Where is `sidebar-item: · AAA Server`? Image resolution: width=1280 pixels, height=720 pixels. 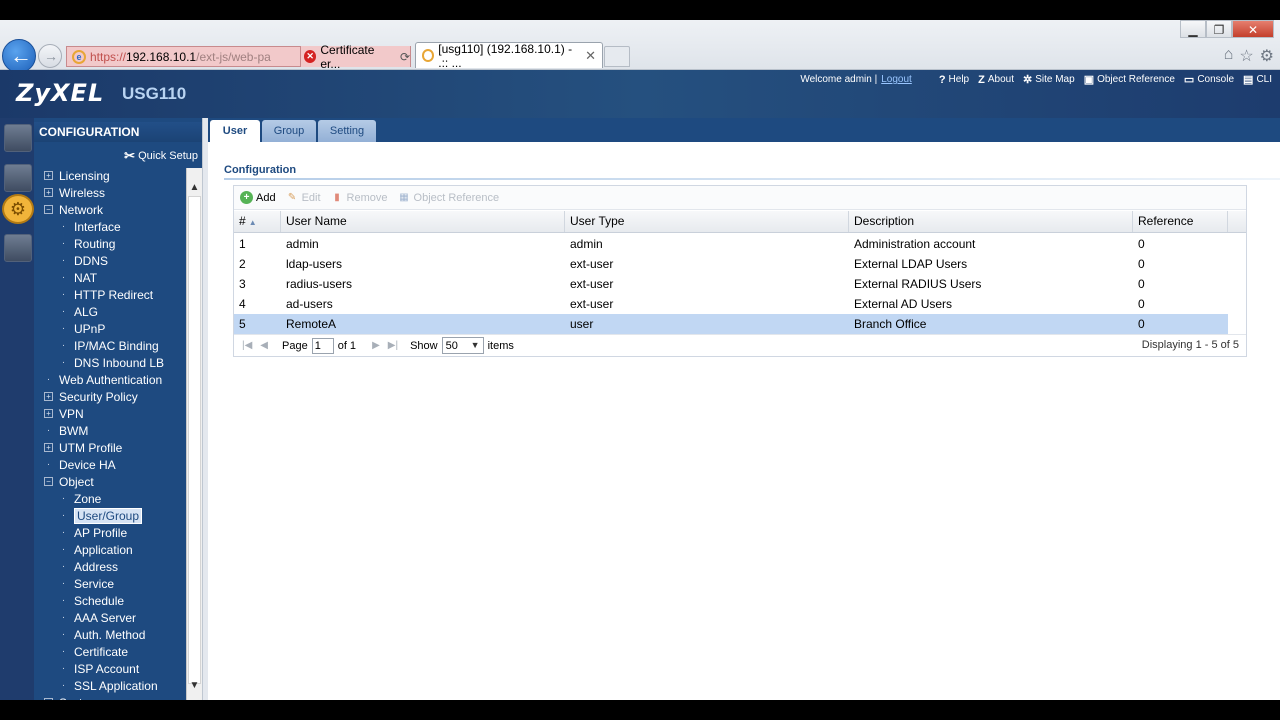
sidebar-item: · AAA Server is located at coordinates (97, 617).